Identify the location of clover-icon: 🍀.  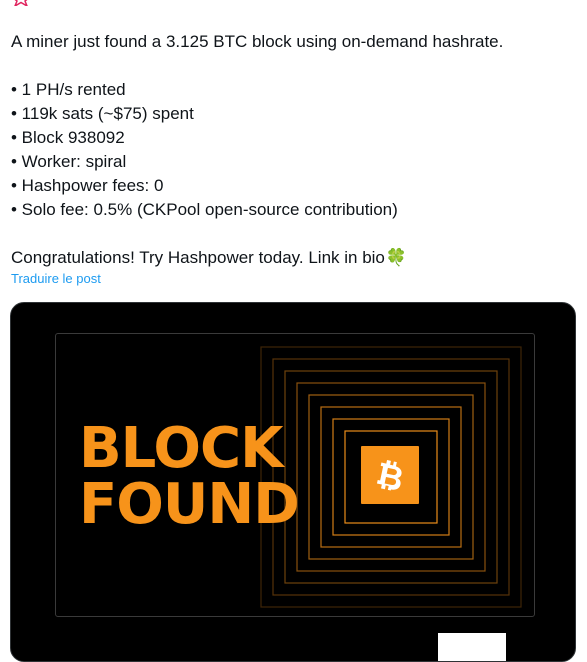
(396, 257).